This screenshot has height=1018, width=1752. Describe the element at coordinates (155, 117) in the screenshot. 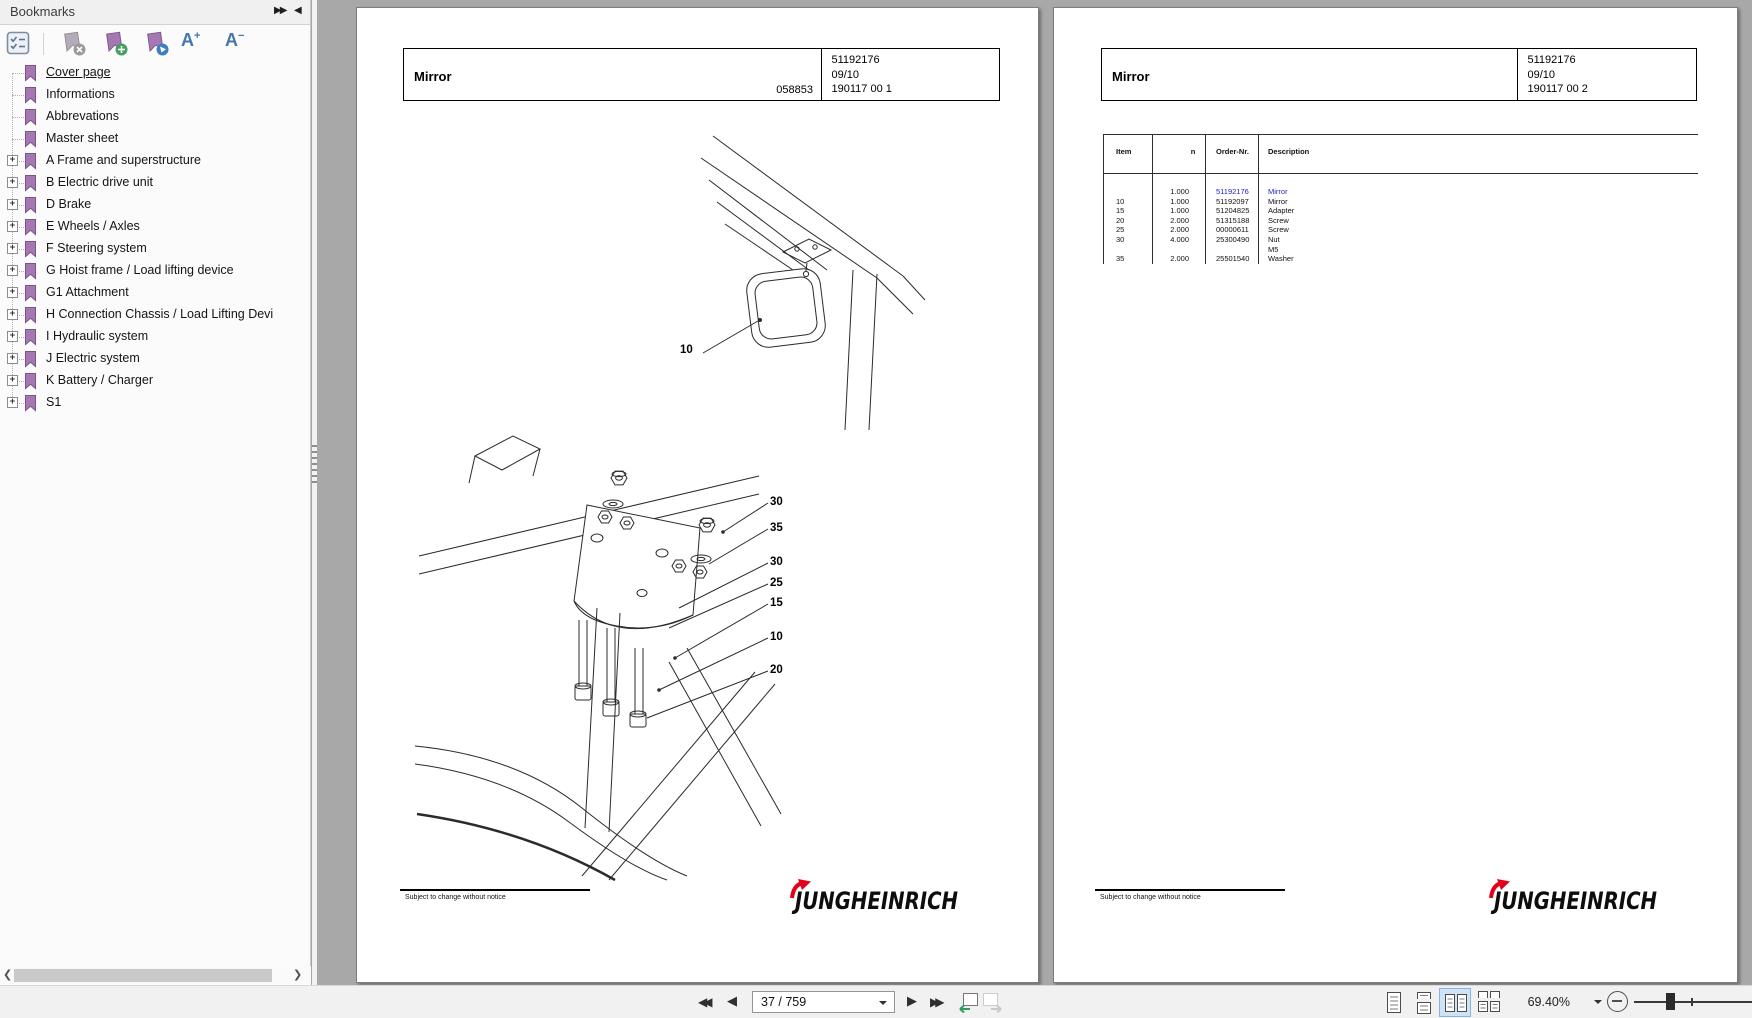

I see `bookmark-item: Abbrevations` at that location.